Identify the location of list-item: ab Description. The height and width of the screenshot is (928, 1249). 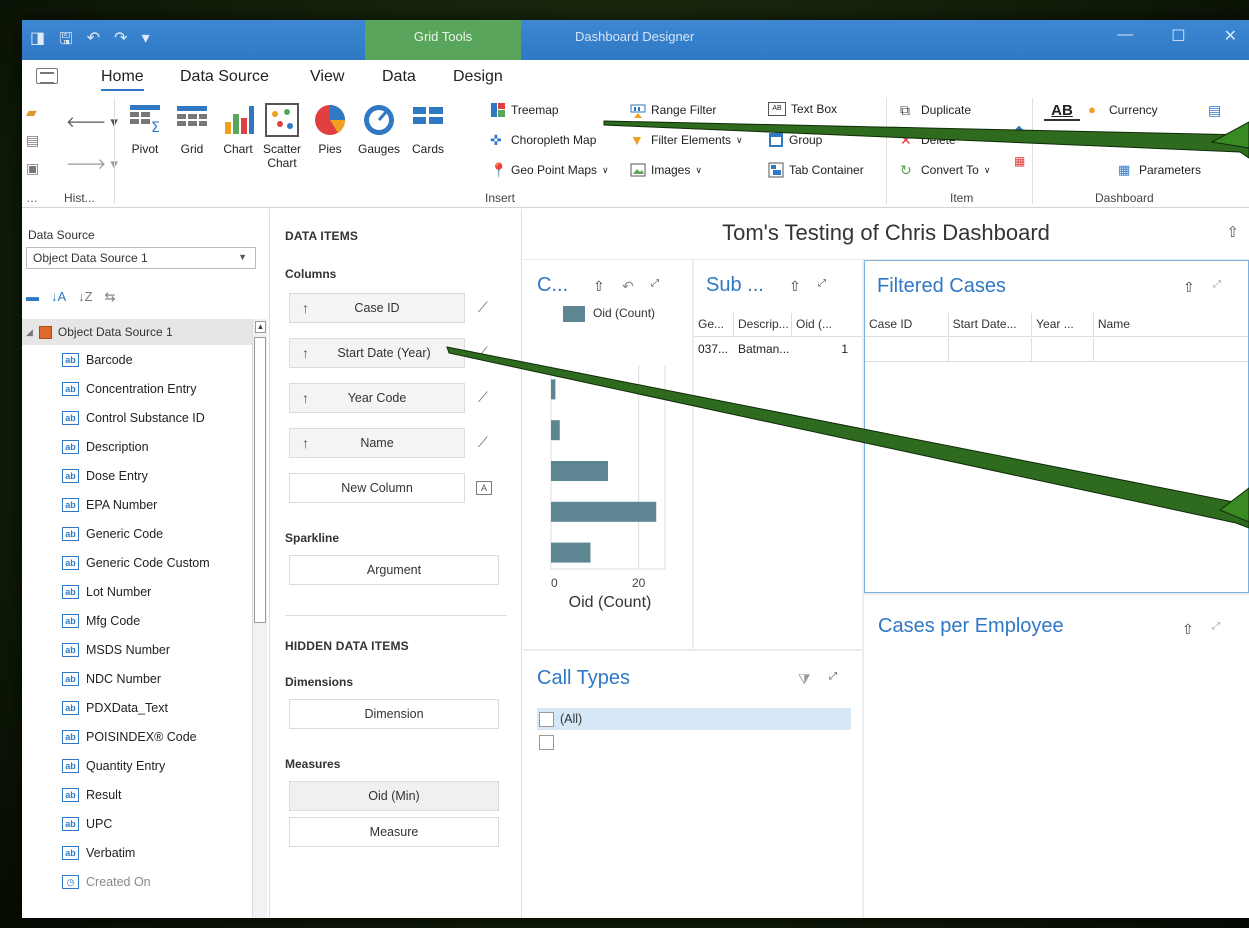
(142, 446).